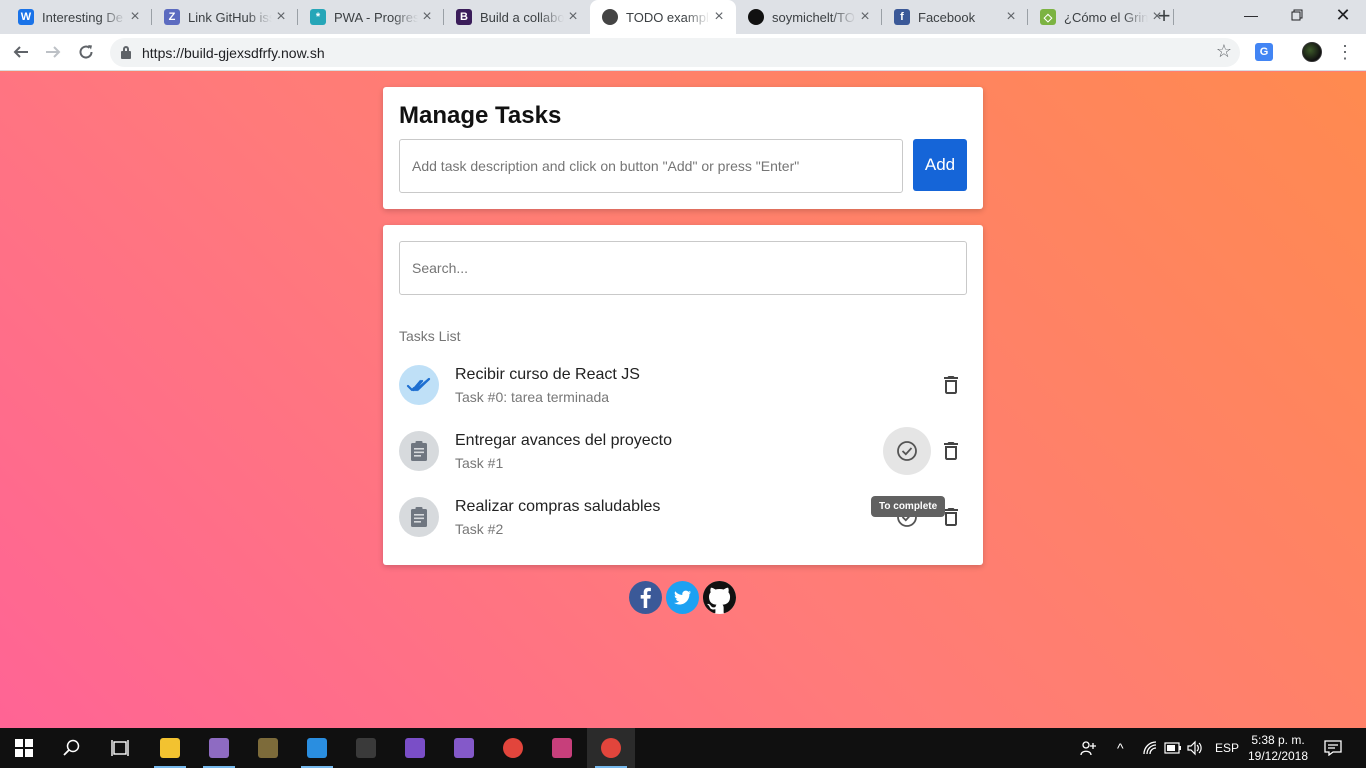  What do you see at coordinates (1164, 17) in the screenshot?
I see `new-tab-button: +` at bounding box center [1164, 17].